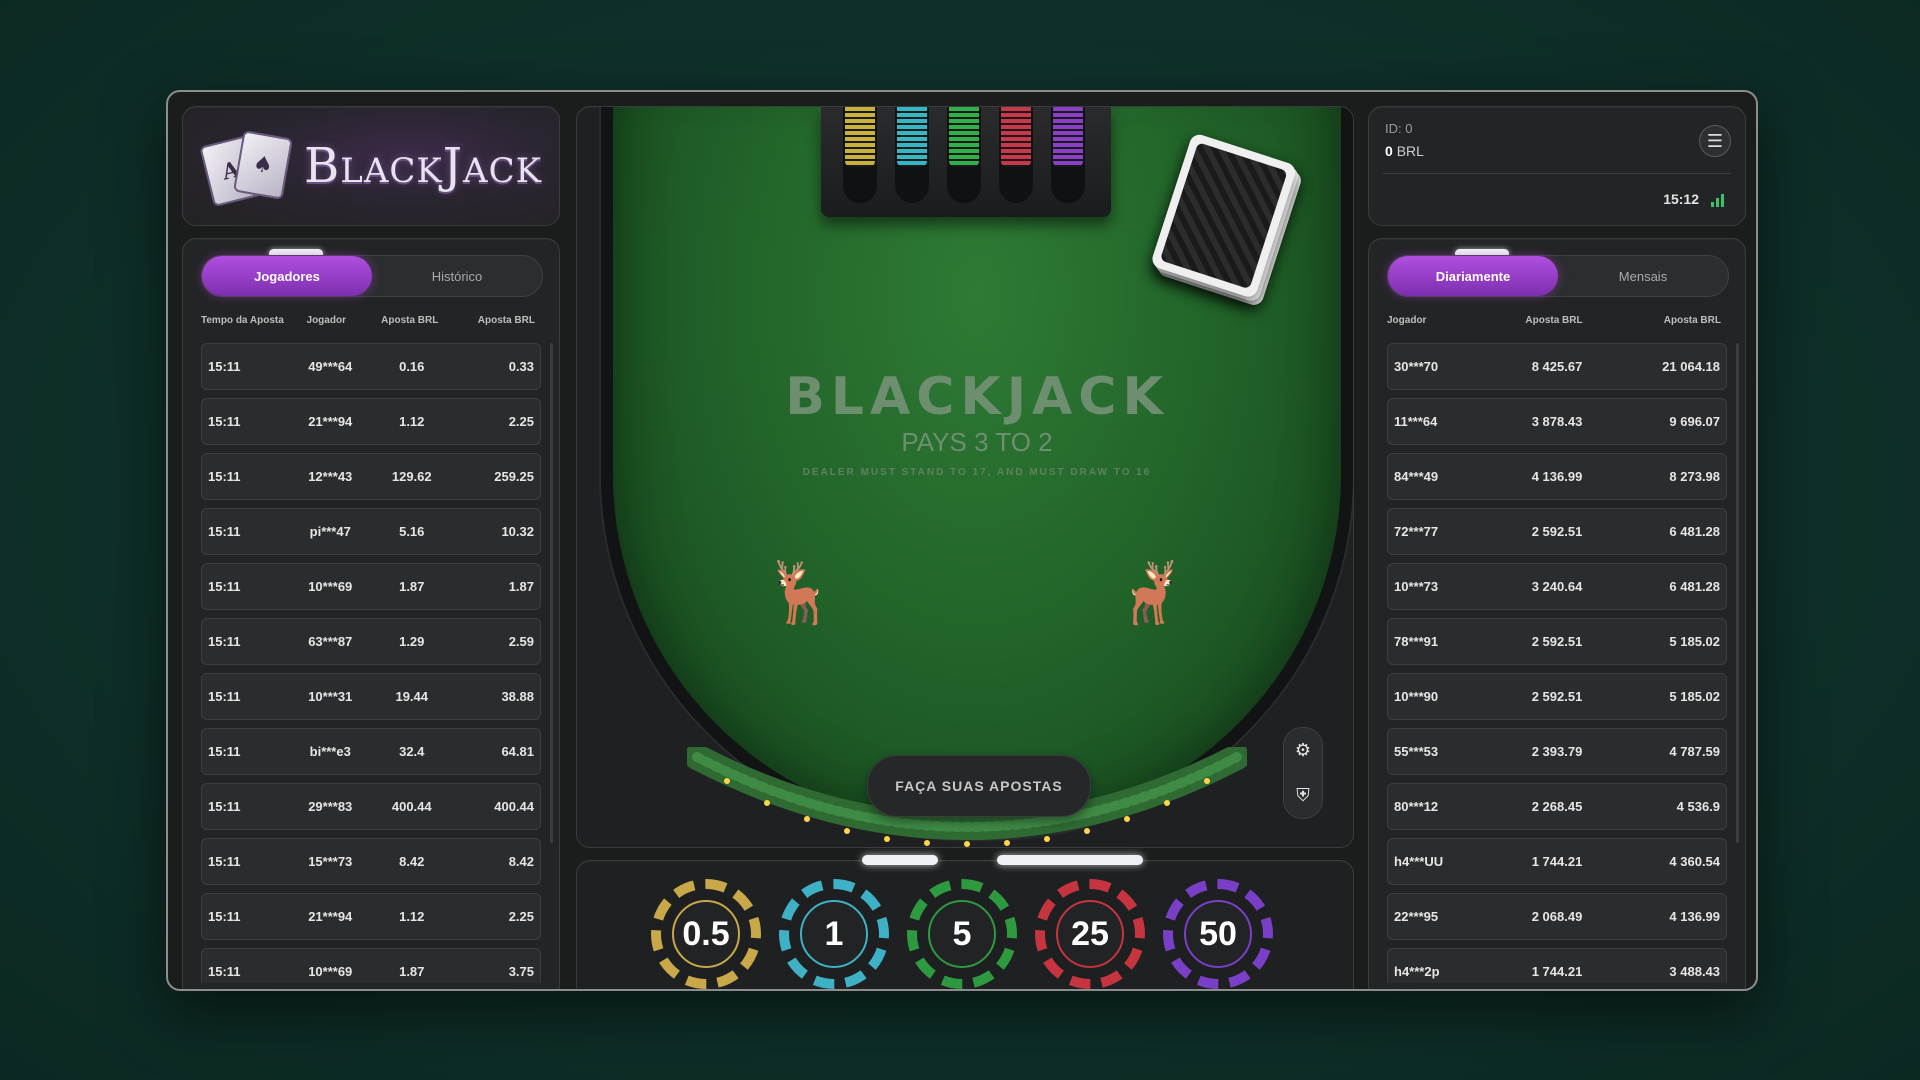 This screenshot has height=1080, width=1920. I want to click on table-cell: 259.25, so click(514, 476).